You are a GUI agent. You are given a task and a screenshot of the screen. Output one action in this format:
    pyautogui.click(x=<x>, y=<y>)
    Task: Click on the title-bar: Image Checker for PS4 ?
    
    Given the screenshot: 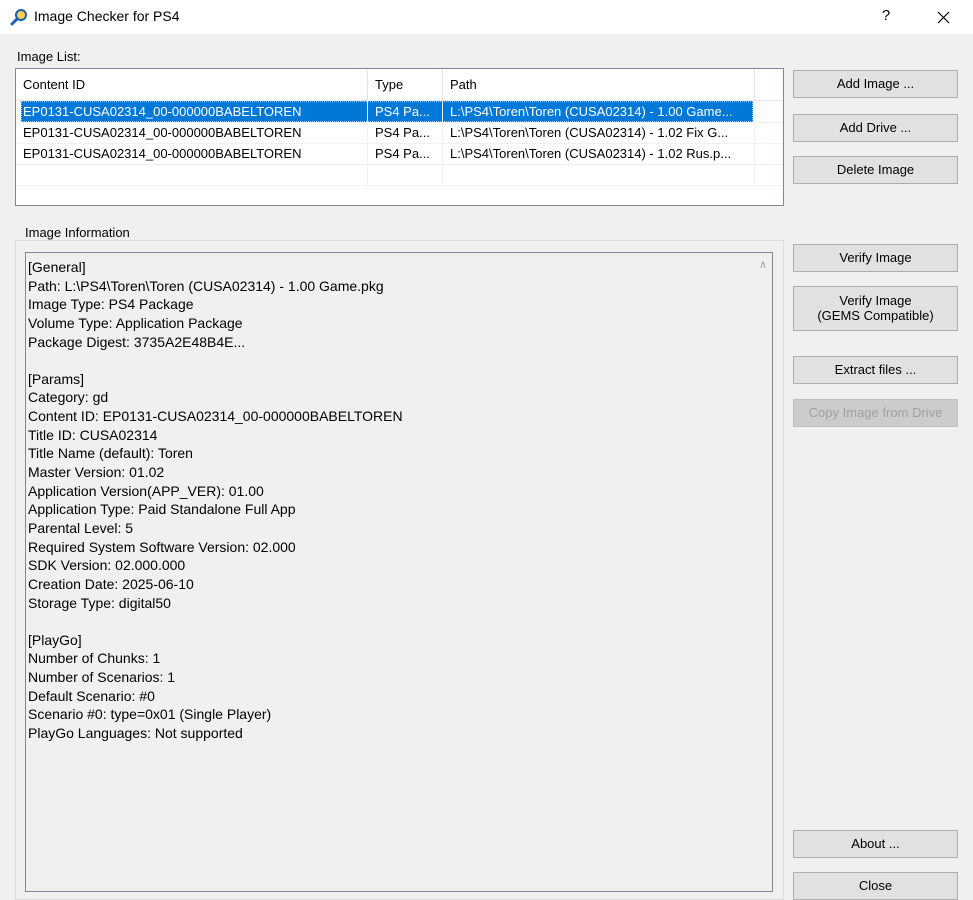 What is the action you would take?
    pyautogui.click(x=486, y=17)
    